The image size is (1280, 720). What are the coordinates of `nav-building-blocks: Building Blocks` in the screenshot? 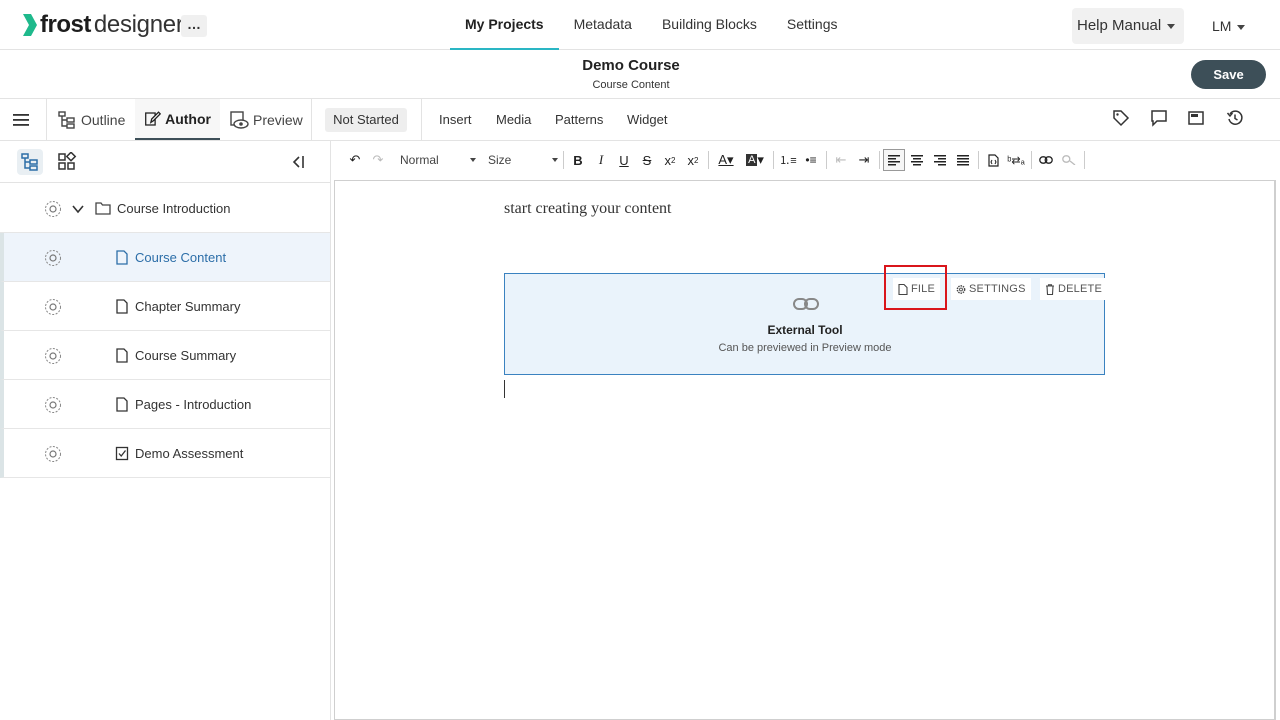 It's located at (709, 25).